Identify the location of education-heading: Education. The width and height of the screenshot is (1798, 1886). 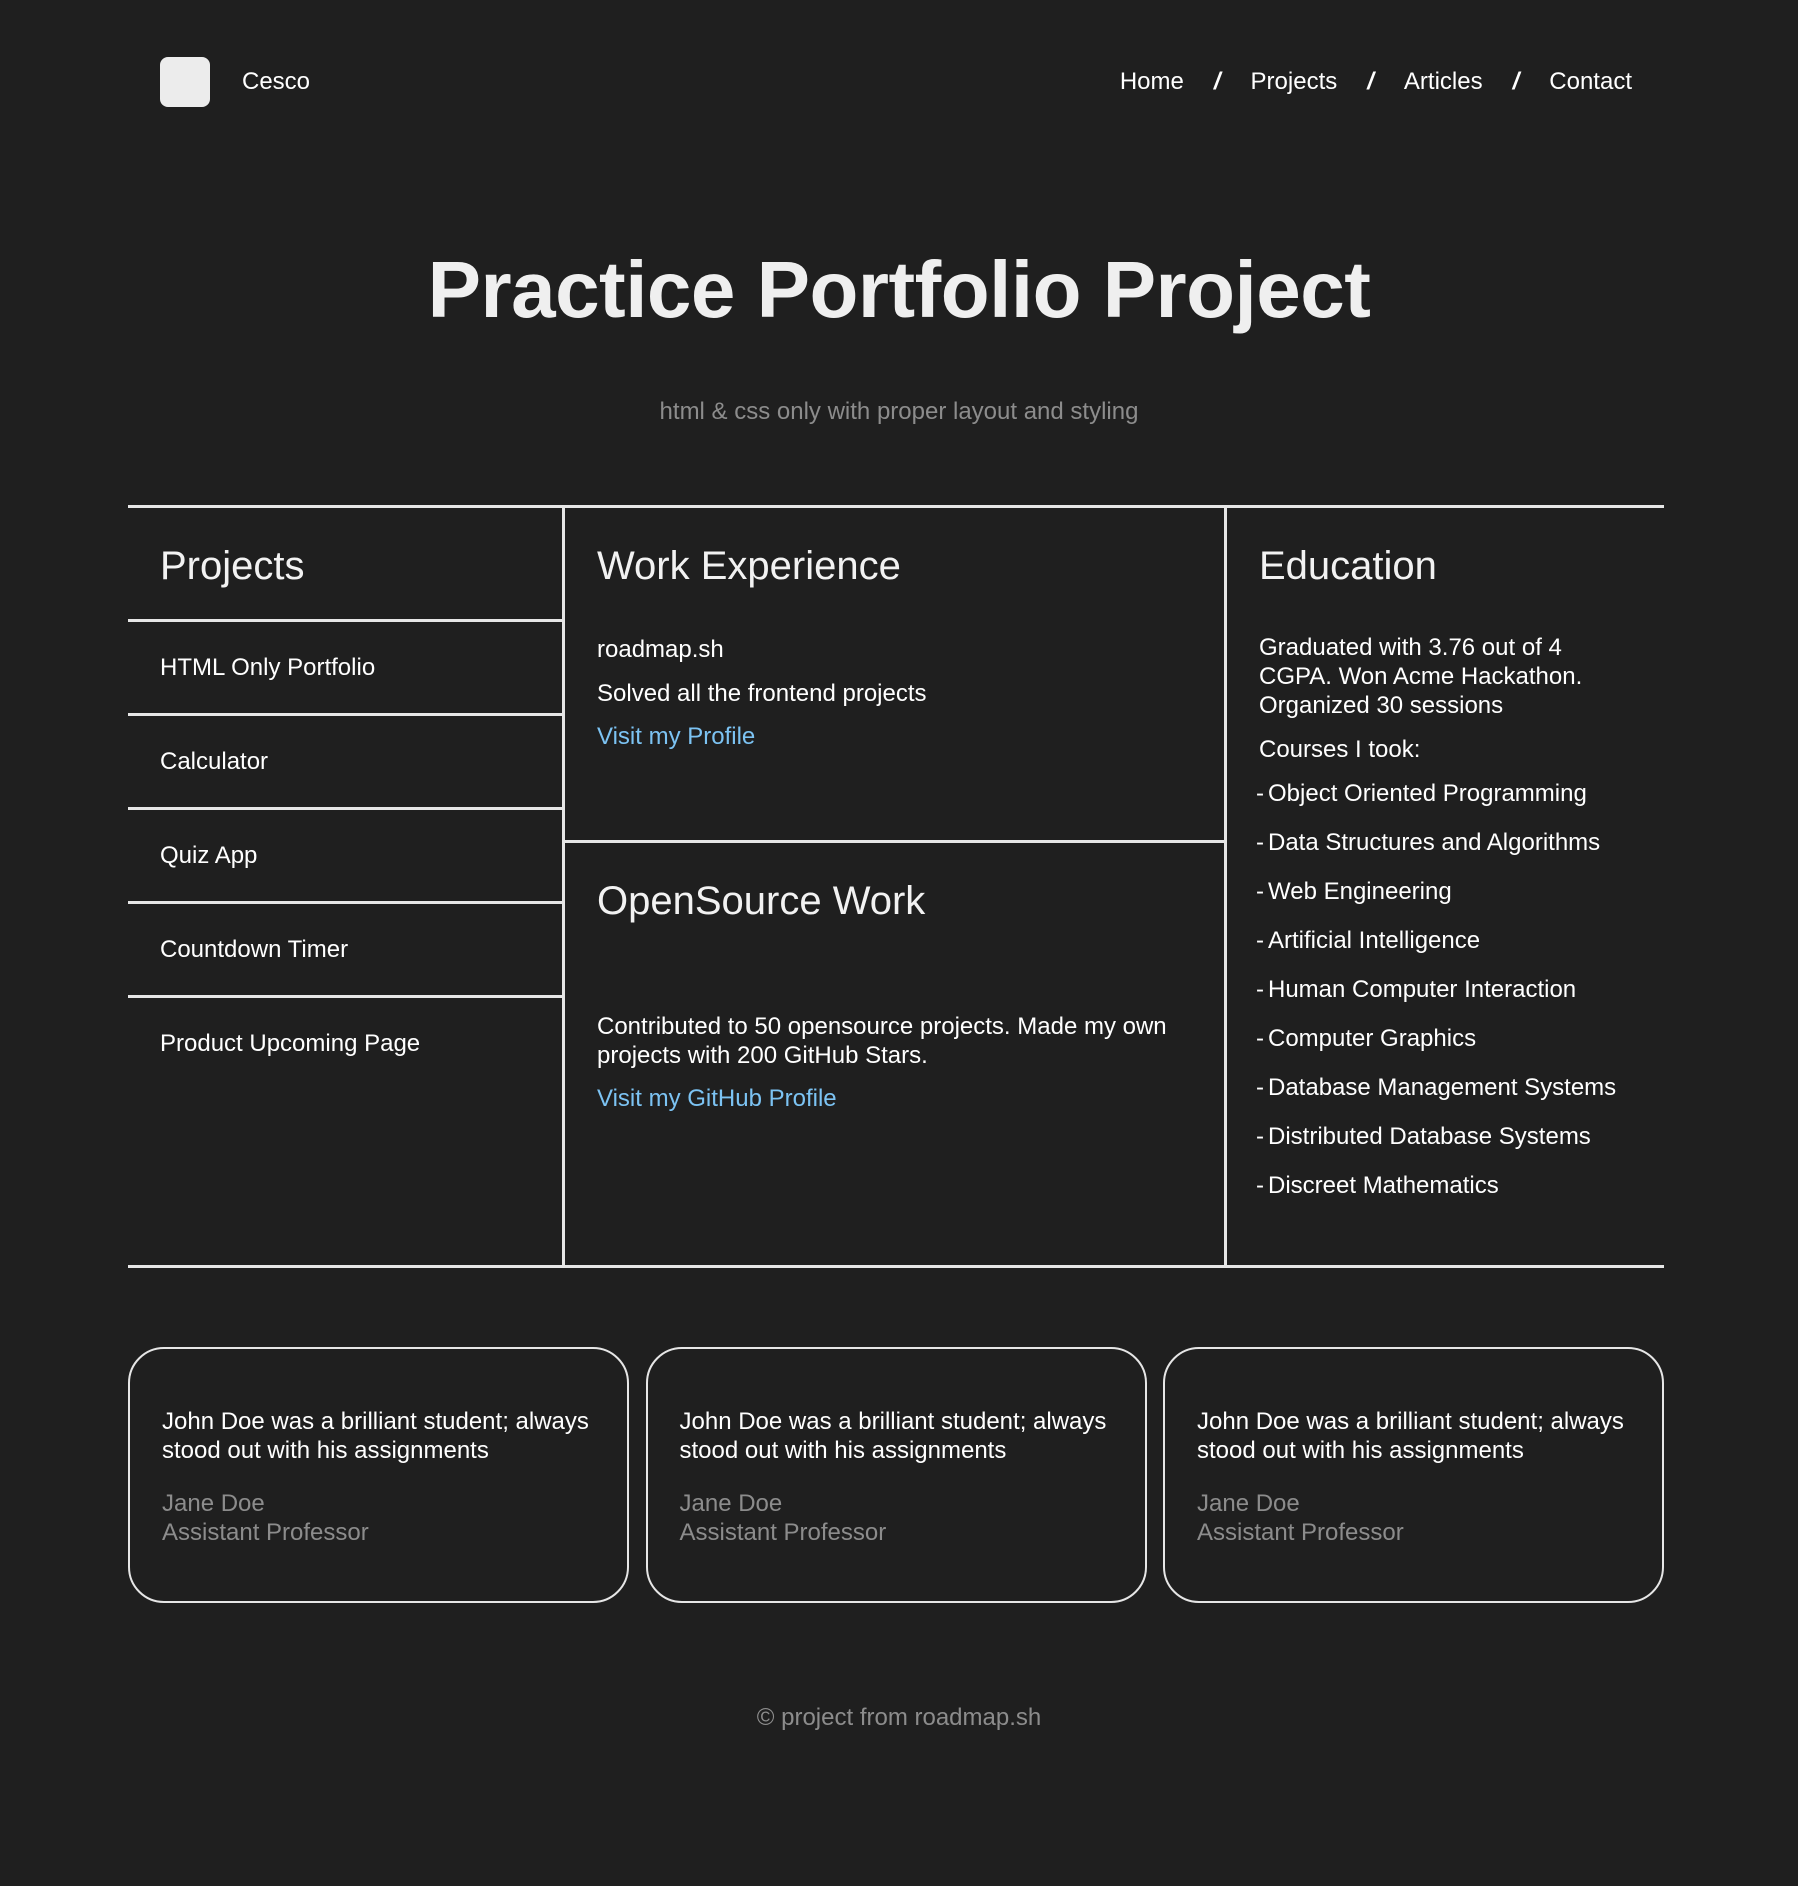
(1348, 566).